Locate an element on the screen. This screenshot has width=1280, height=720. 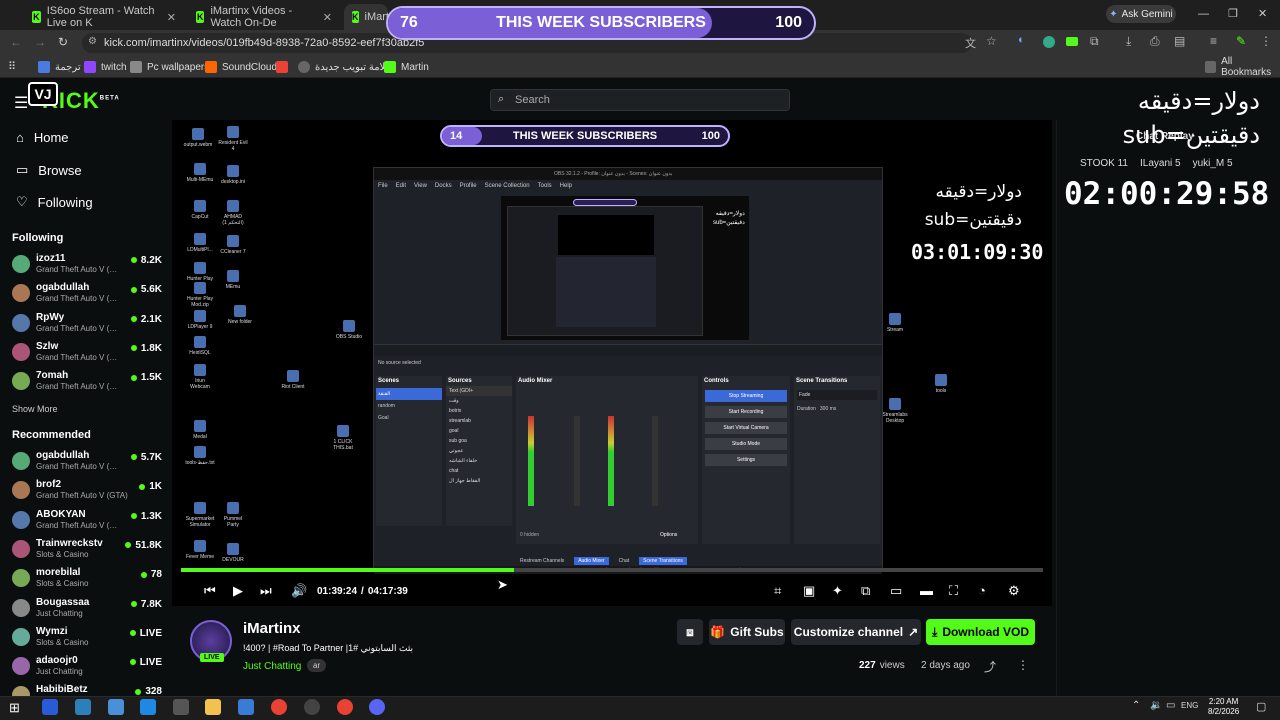
desktop-icon: HeidiSQL is located at coordinates (200, 346).